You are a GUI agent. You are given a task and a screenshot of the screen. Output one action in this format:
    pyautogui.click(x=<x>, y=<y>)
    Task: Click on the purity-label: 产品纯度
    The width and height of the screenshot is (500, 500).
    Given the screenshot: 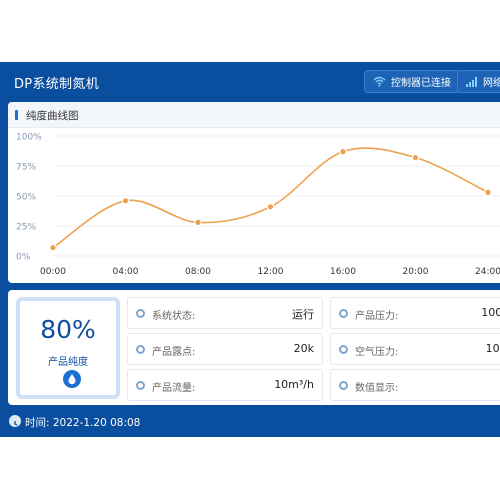 What is the action you would take?
    pyautogui.click(x=68, y=362)
    